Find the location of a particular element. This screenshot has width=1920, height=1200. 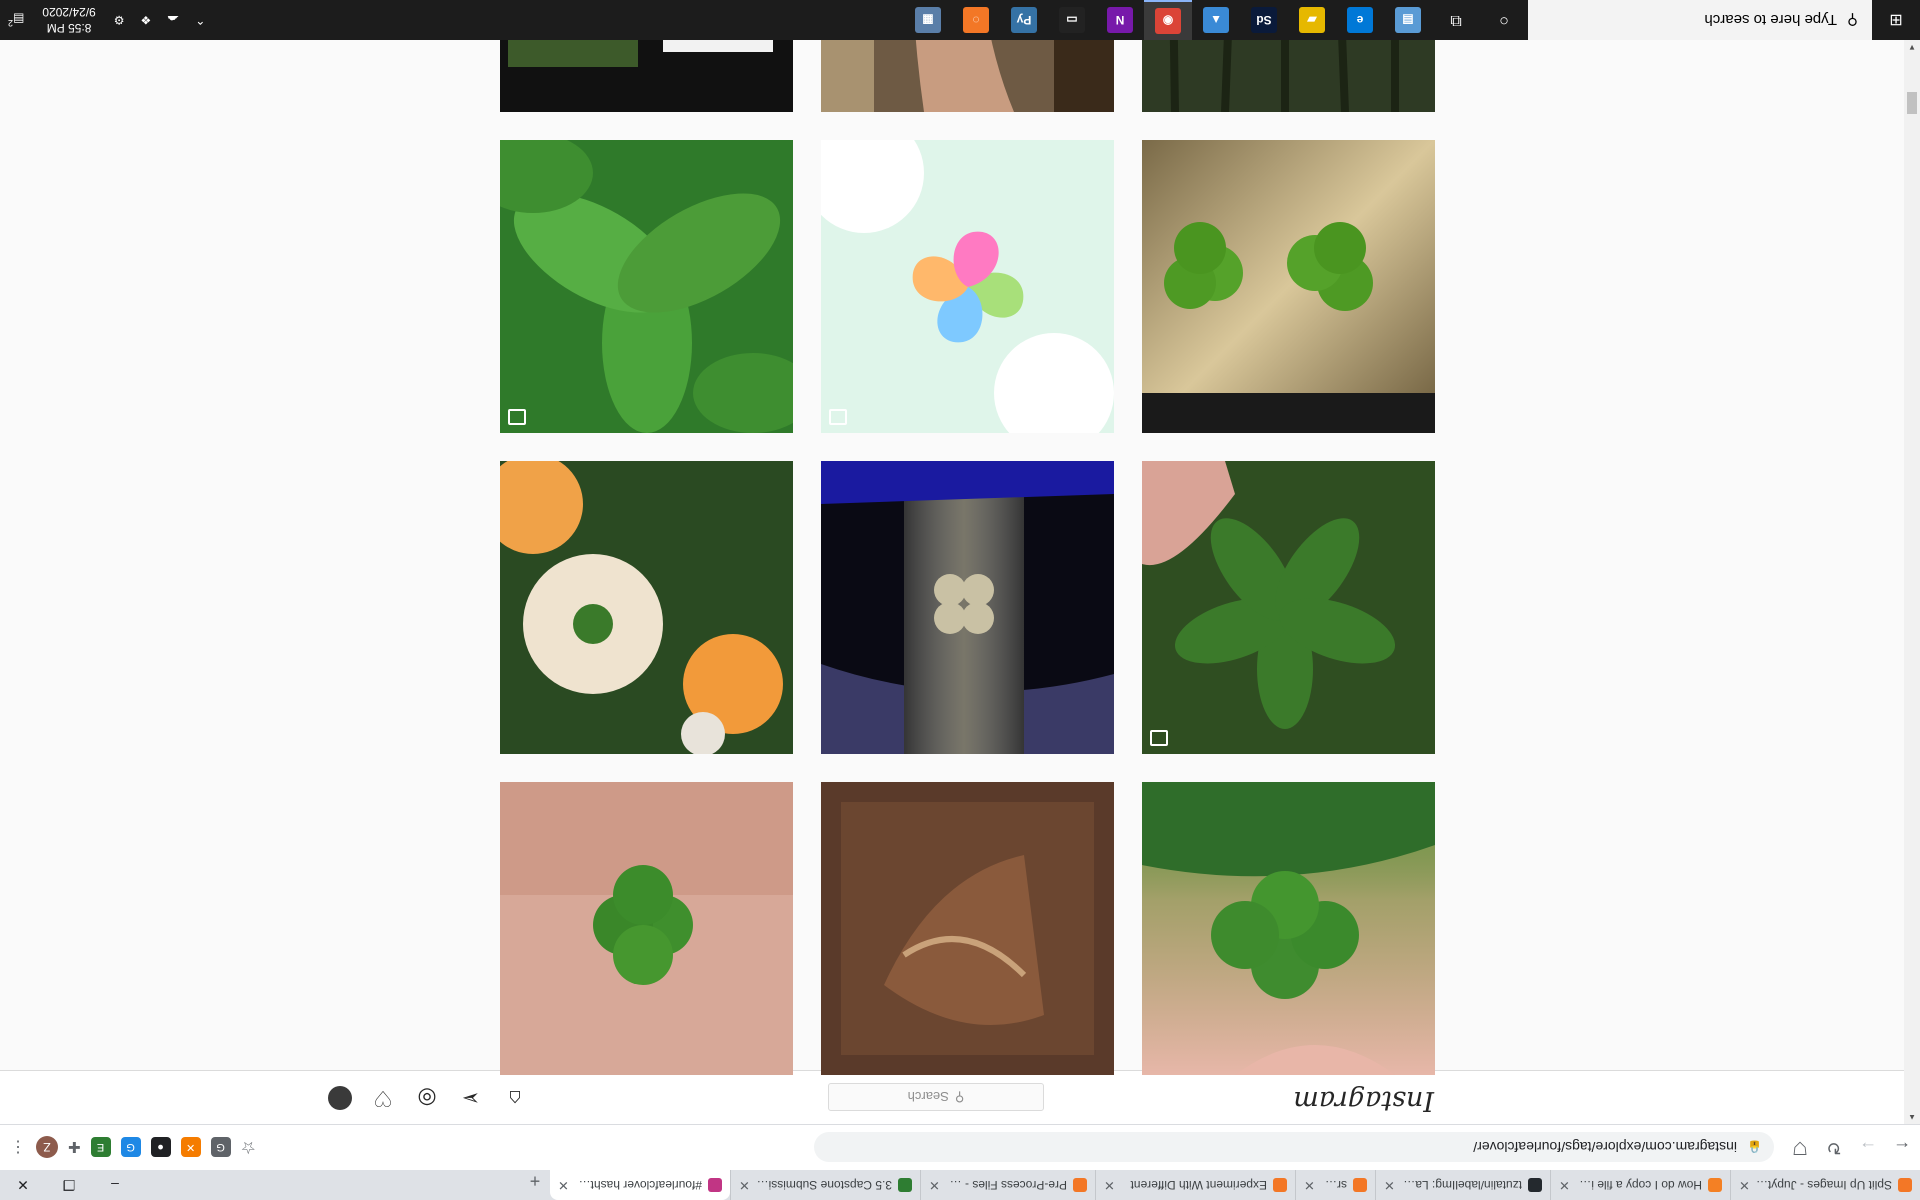

taskbar-search: ⚲ Type here to search is located at coordinates (1700, 20).